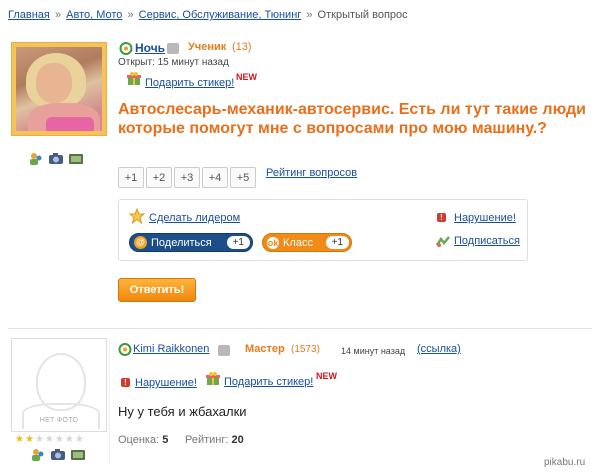 Image resolution: width=600 pixels, height=473 pixels. What do you see at coordinates (273, 242) in the screenshot?
I see `odnoklassniki-icon: ok` at bounding box center [273, 242].